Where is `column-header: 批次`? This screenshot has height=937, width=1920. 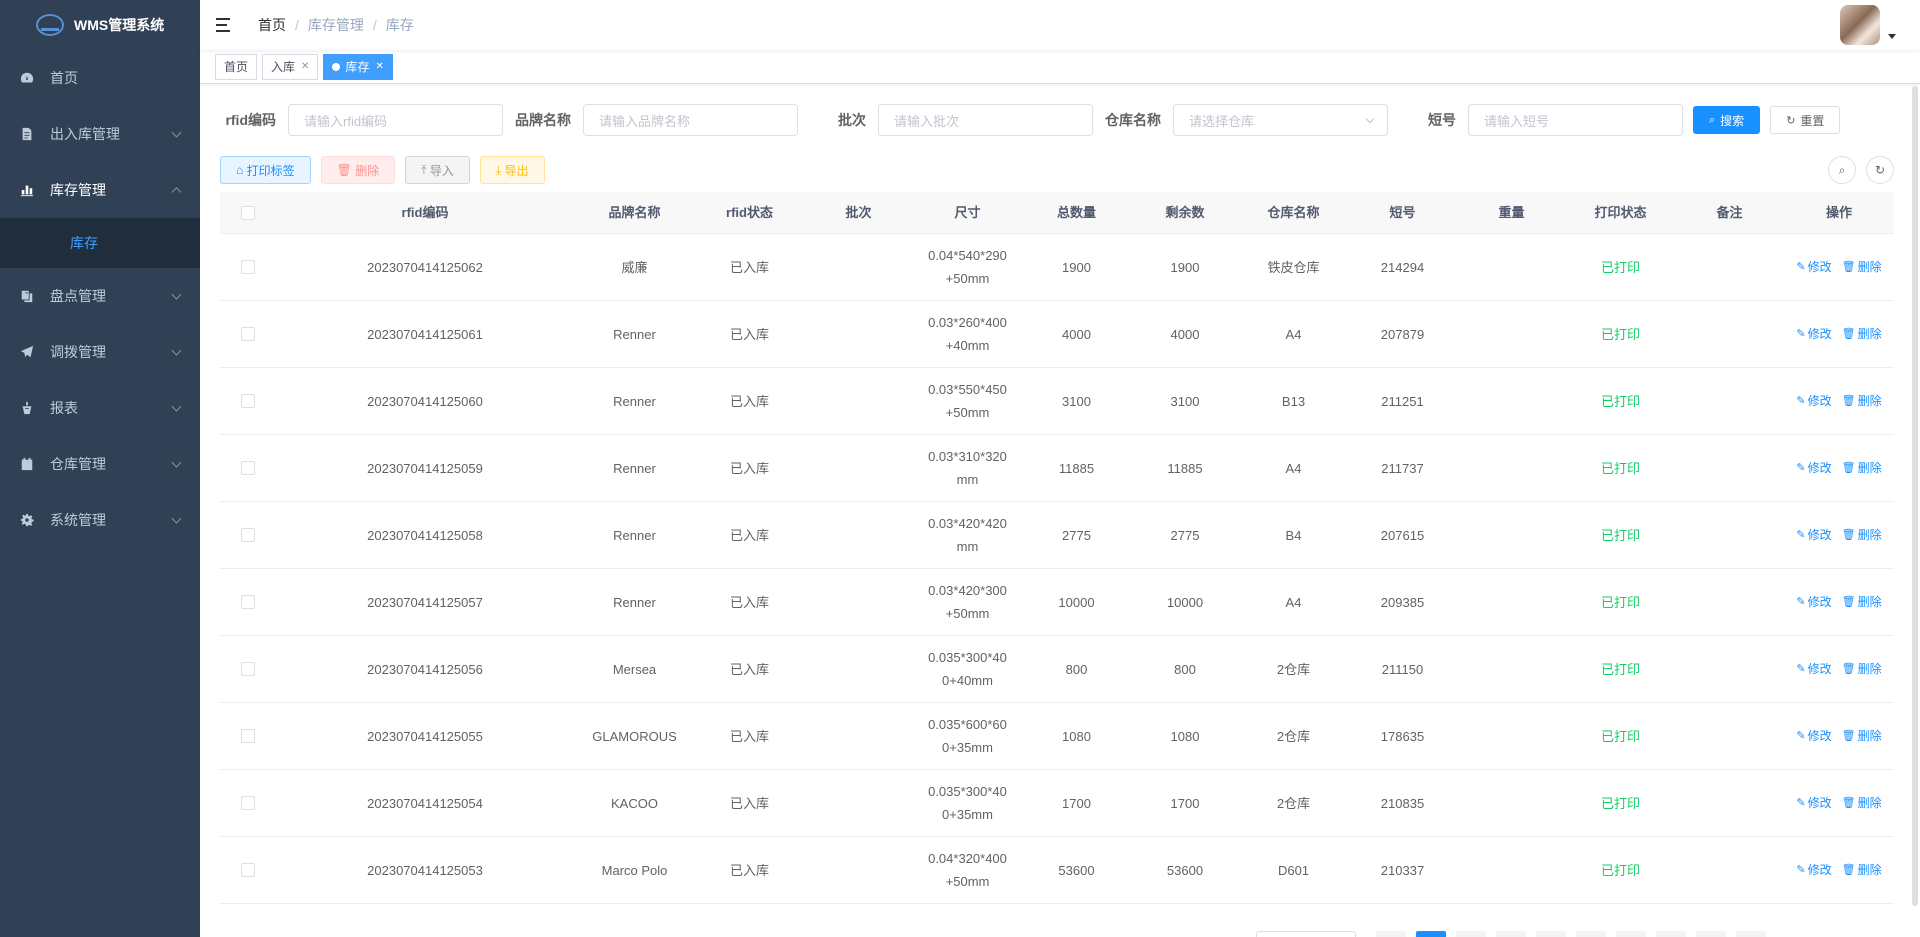
column-header: 批次 is located at coordinates (858, 212).